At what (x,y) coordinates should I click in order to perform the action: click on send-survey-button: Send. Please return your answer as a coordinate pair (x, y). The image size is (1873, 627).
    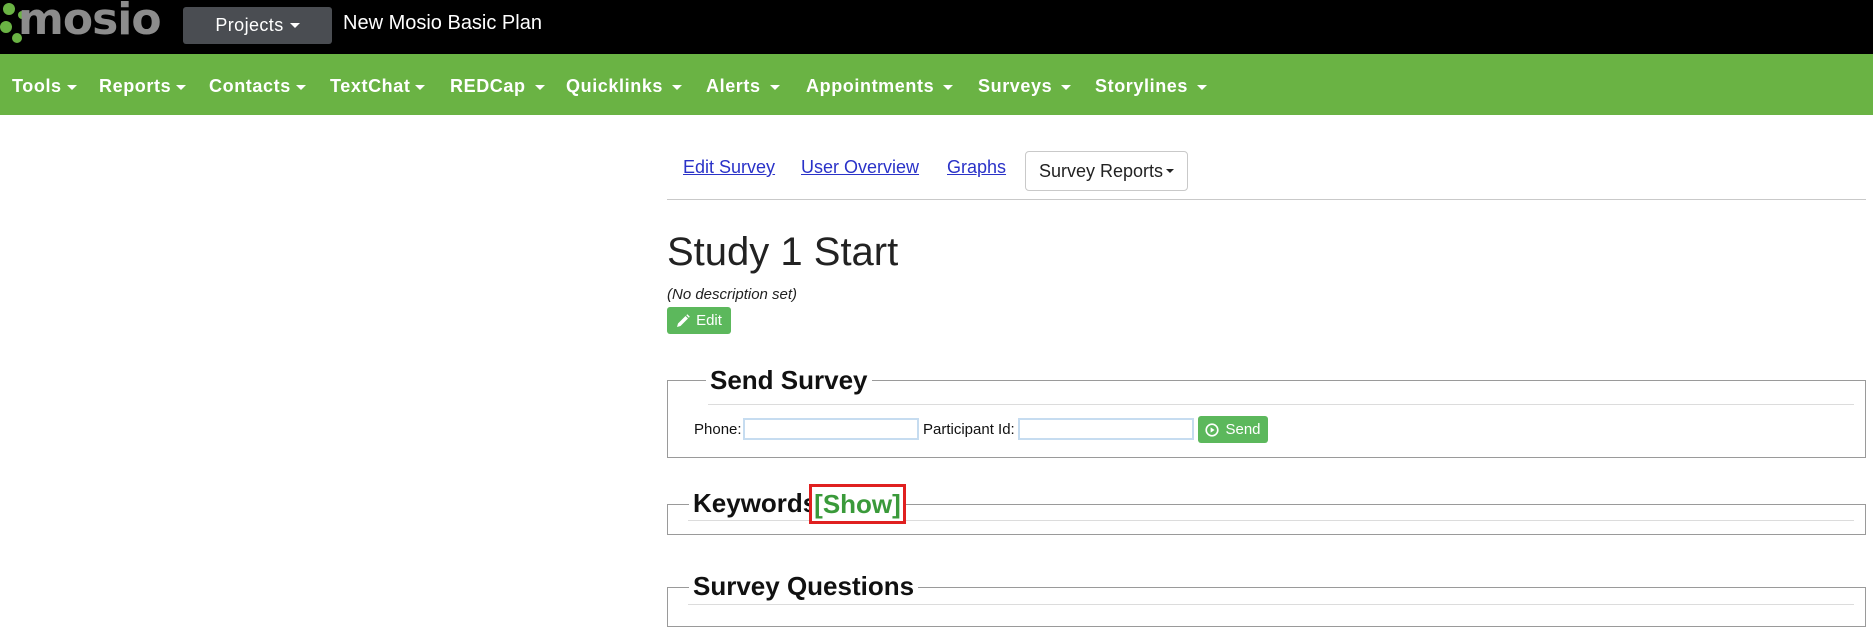
    Looking at the image, I should click on (1233, 429).